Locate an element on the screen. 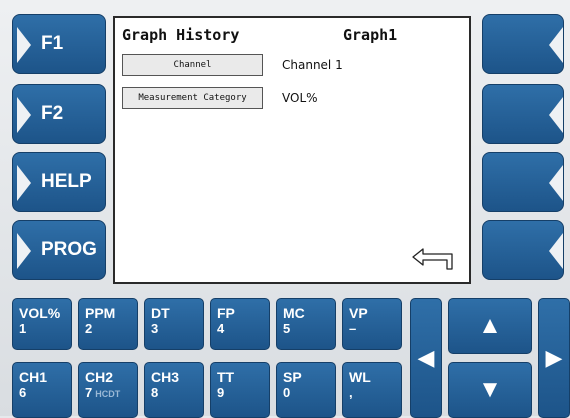 This screenshot has height=418, width=570. f2-key-label: F2 is located at coordinates (52, 113).